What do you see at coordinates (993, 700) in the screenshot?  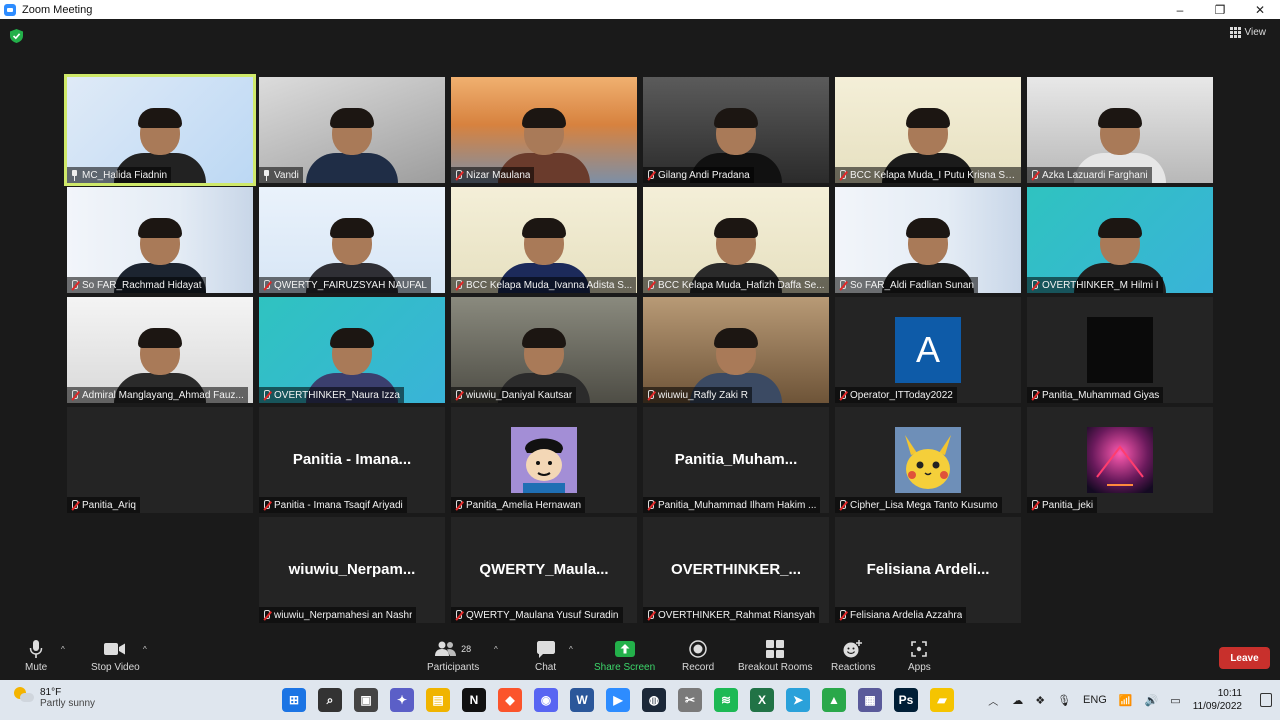 I see `show-hidden-icons-chevron-icon: ︿` at bounding box center [993, 700].